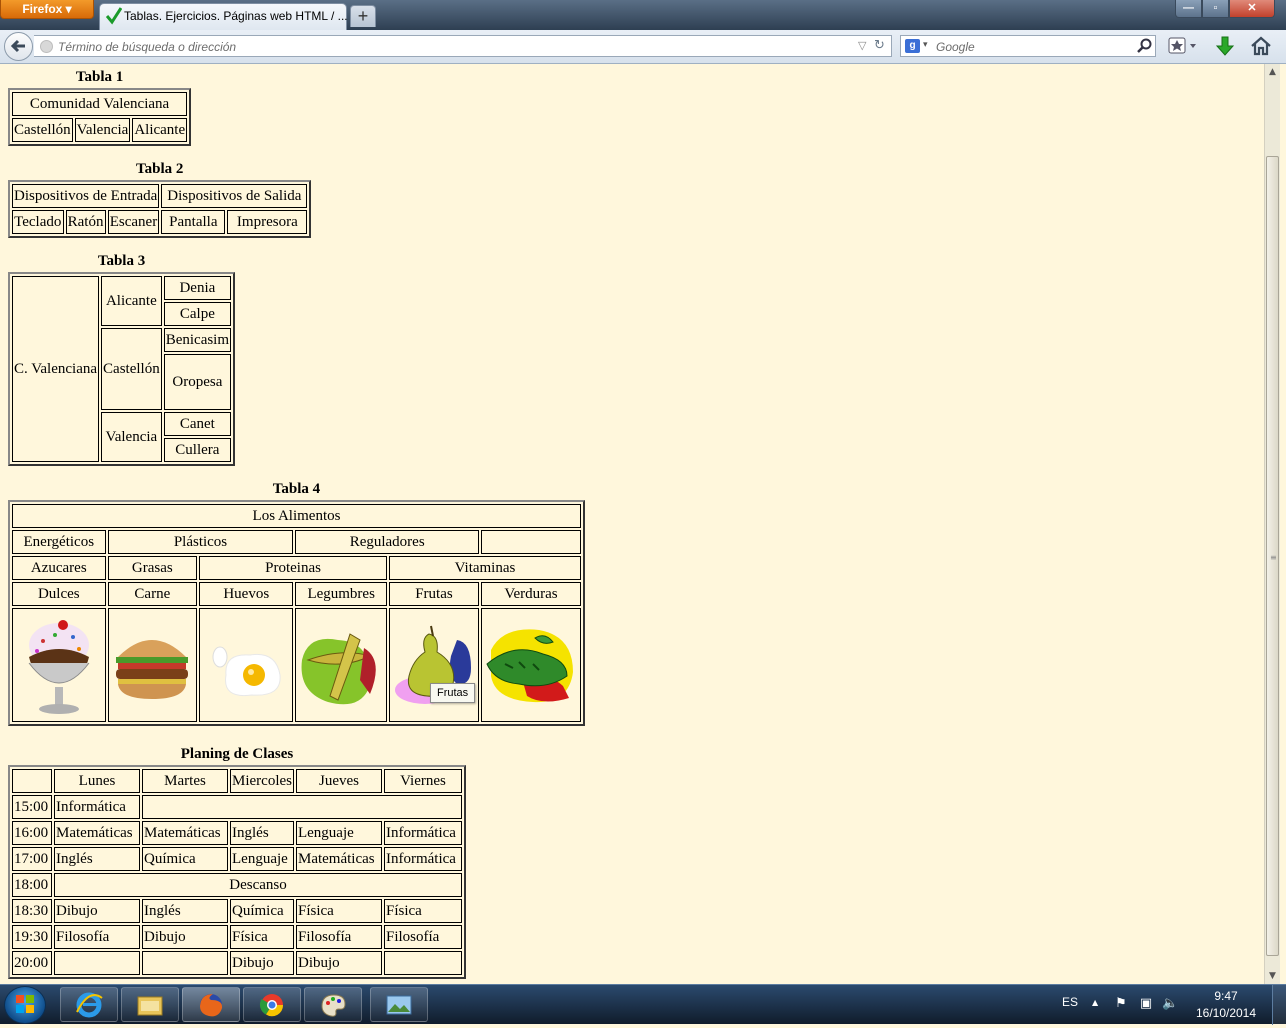  Describe the element at coordinates (463, 46) in the screenshot. I see `url-bar: Término de búsqueda o dirección ▽ ↻` at that location.